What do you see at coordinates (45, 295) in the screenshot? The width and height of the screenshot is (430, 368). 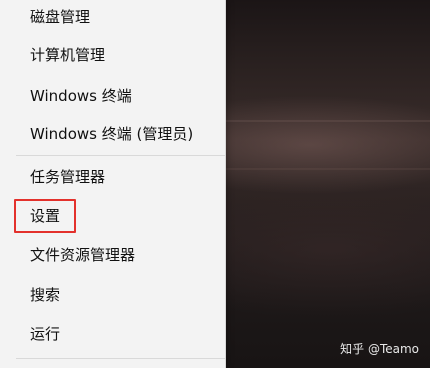 I see `menu-item-label: 搜索` at bounding box center [45, 295].